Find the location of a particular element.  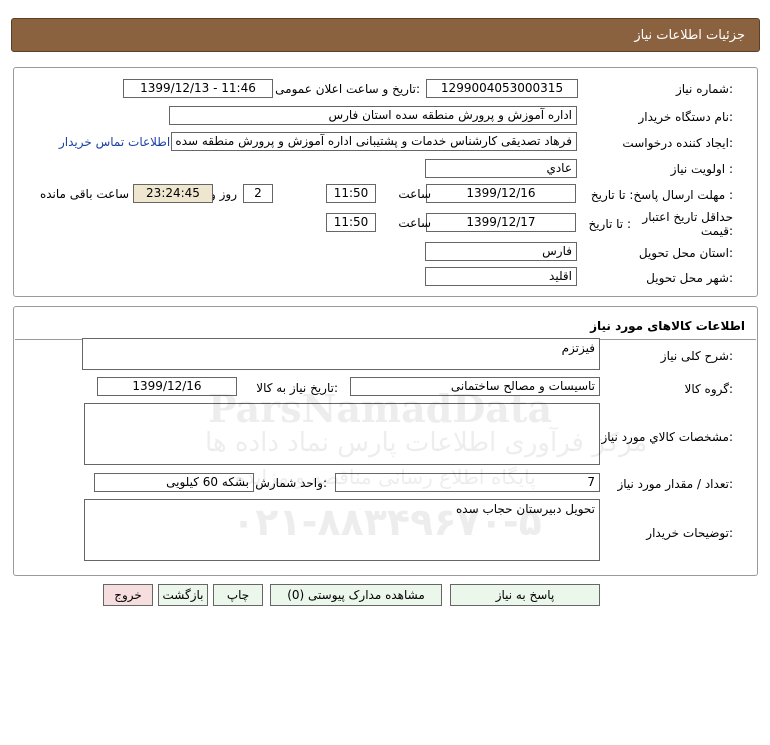

need-number-field: 1299004053000315 is located at coordinates (502, 88).